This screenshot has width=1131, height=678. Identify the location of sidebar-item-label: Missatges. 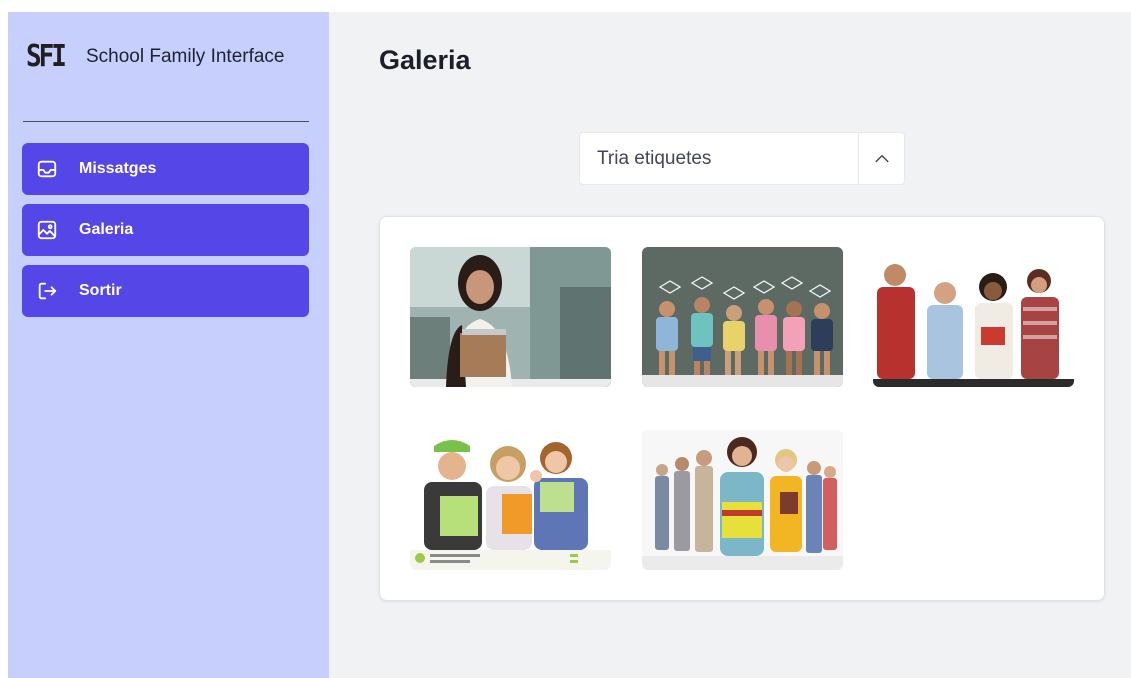
(118, 168).